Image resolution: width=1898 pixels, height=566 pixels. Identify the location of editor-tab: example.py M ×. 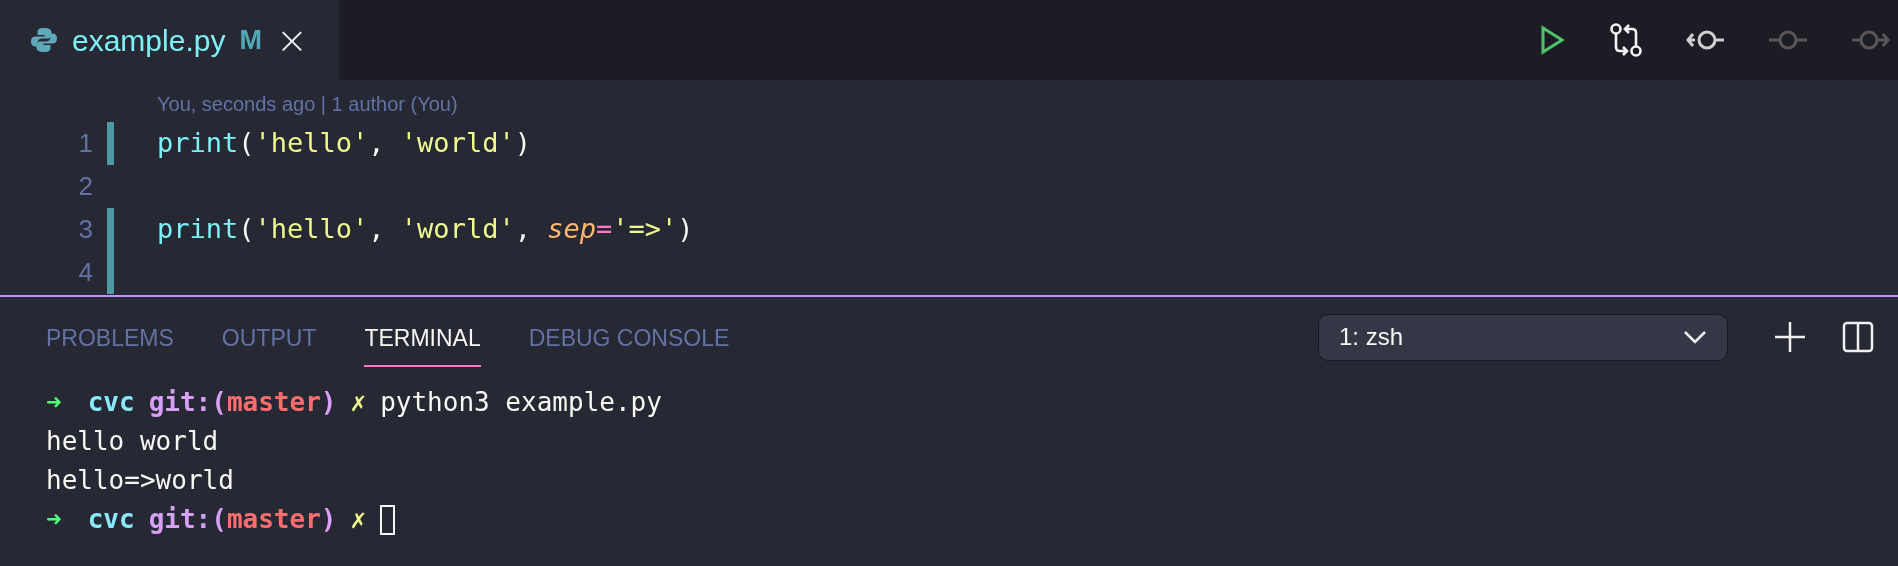
(169, 40).